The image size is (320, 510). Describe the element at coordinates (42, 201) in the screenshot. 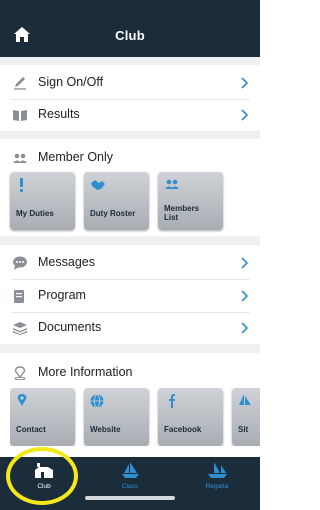

I see `my-duties-tile: My Duties` at that location.